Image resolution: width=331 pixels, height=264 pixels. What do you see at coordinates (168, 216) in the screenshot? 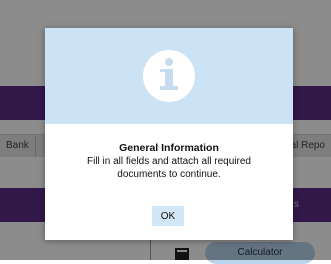
I see `ok-button: OK` at bounding box center [168, 216].